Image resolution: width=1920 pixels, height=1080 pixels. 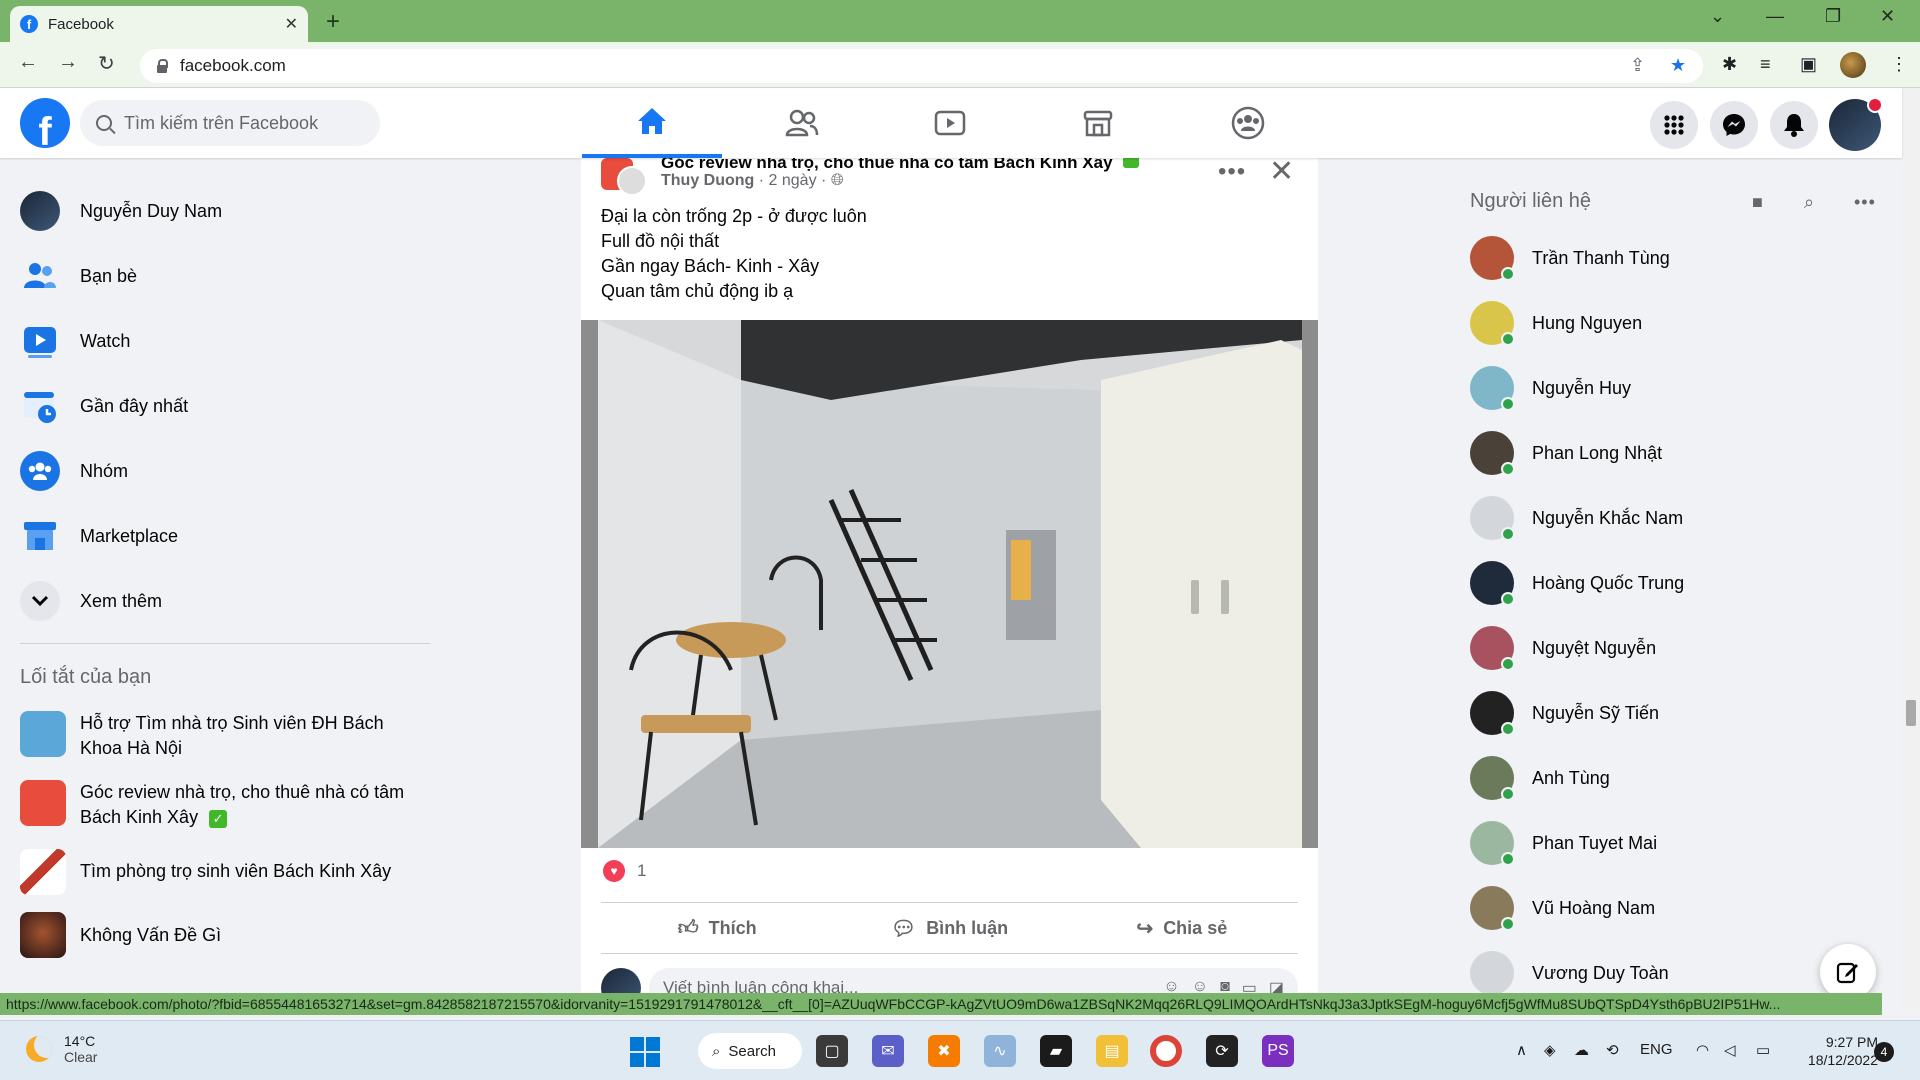 I want to click on page-scrollbar, so click(x=1911, y=549).